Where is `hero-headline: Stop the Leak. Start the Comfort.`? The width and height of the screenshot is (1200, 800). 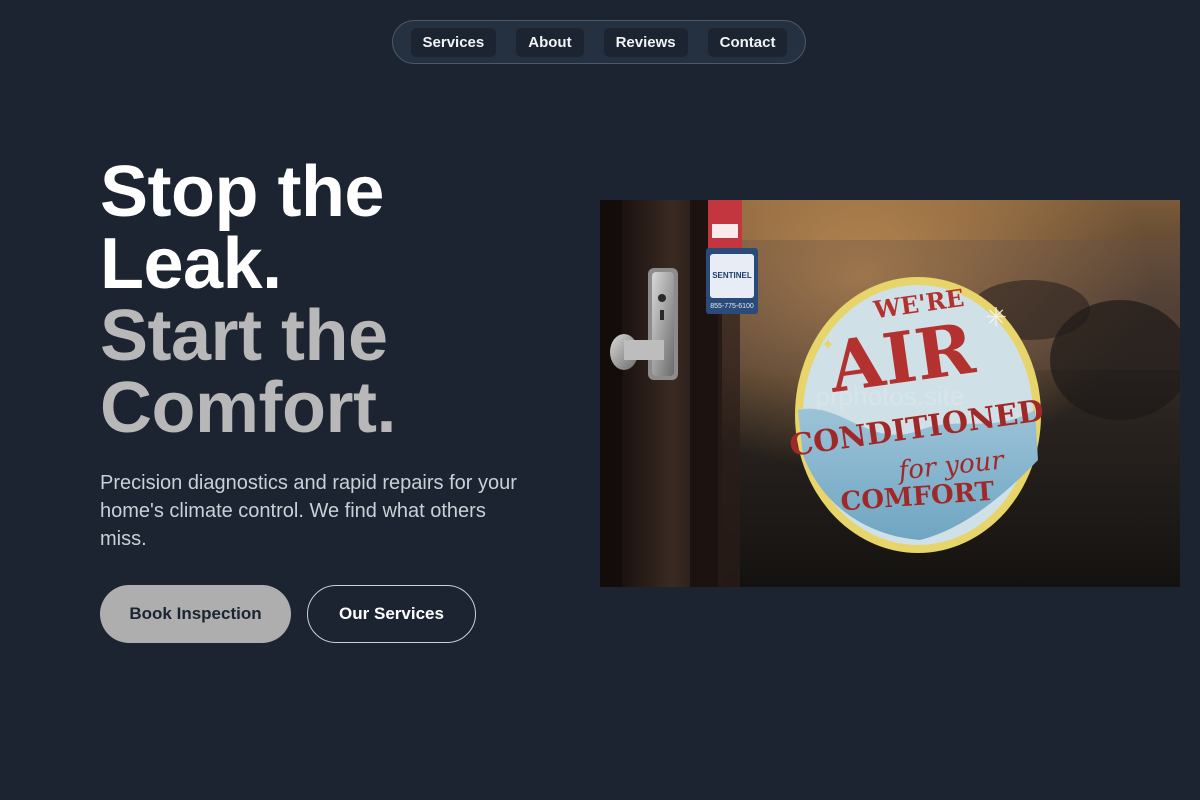 hero-headline: Stop the Leak. Start the Comfort. is located at coordinates (248, 300).